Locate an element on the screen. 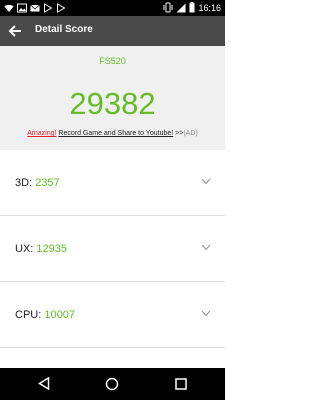 The width and height of the screenshot is (320, 400). navigation-bar is located at coordinates (112, 384).